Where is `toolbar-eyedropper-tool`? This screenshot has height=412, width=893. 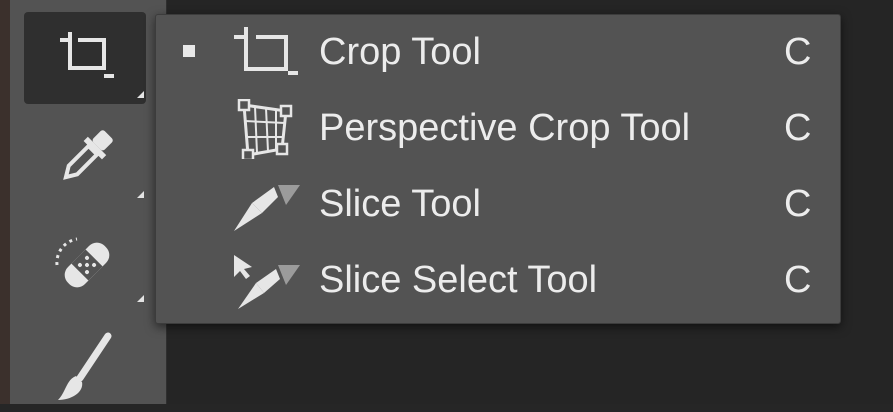 toolbar-eyedropper-tool is located at coordinates (85, 158).